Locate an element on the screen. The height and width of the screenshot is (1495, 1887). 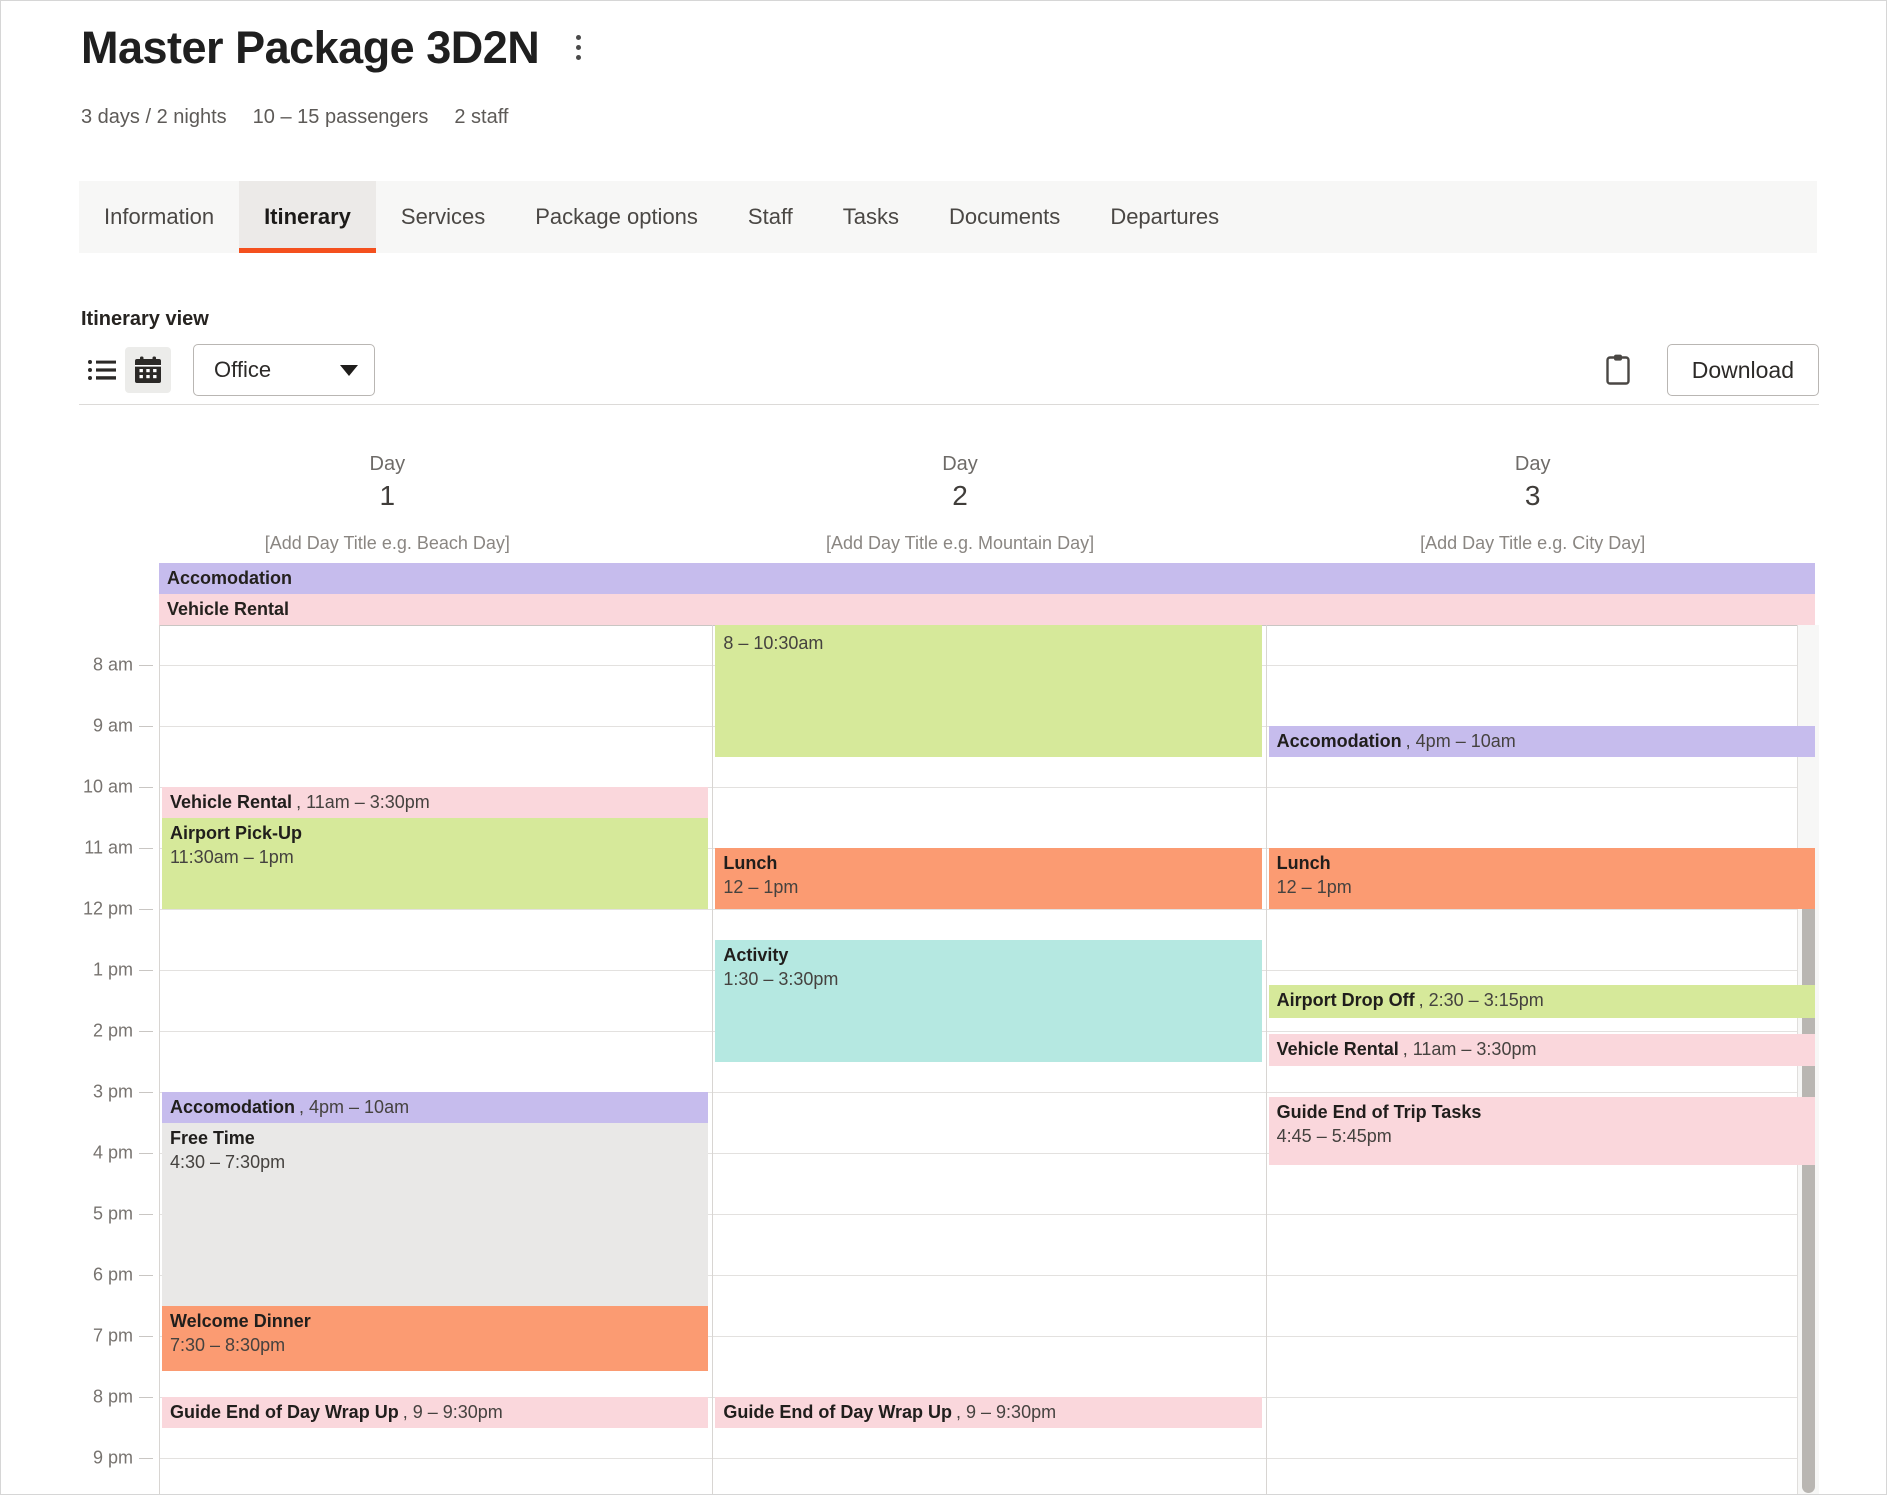
all-day-section: Accomodation Vehicle Rental is located at coordinates (949, 594).